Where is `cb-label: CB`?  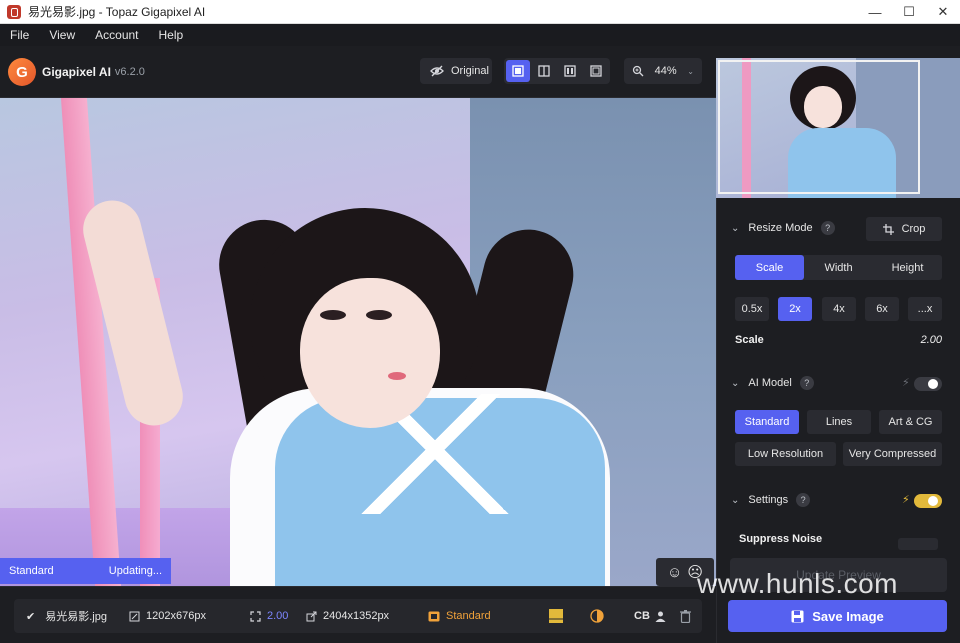 cb-label: CB is located at coordinates (642, 616).